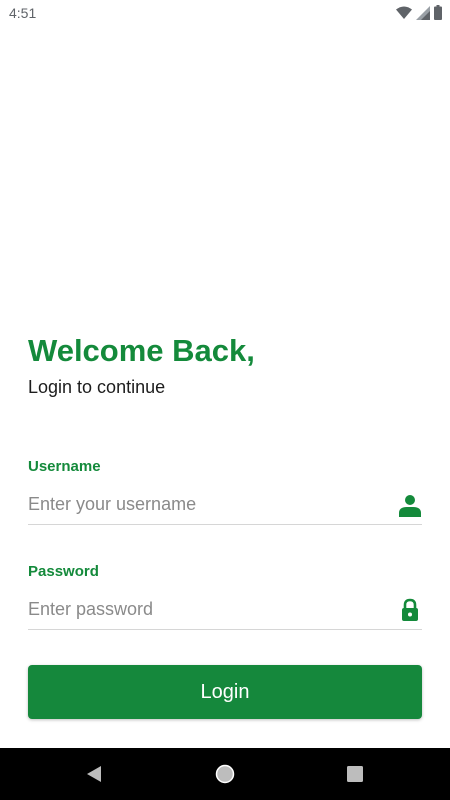 This screenshot has height=800, width=450. I want to click on page-subtitle: Login to continue, so click(97, 387).